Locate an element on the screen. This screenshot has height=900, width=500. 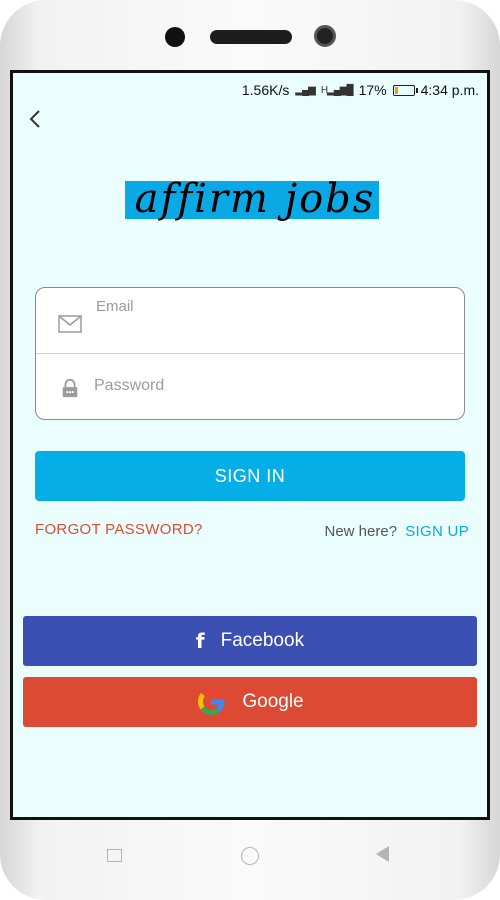
network-speed: 1.56K/s is located at coordinates (265, 90).